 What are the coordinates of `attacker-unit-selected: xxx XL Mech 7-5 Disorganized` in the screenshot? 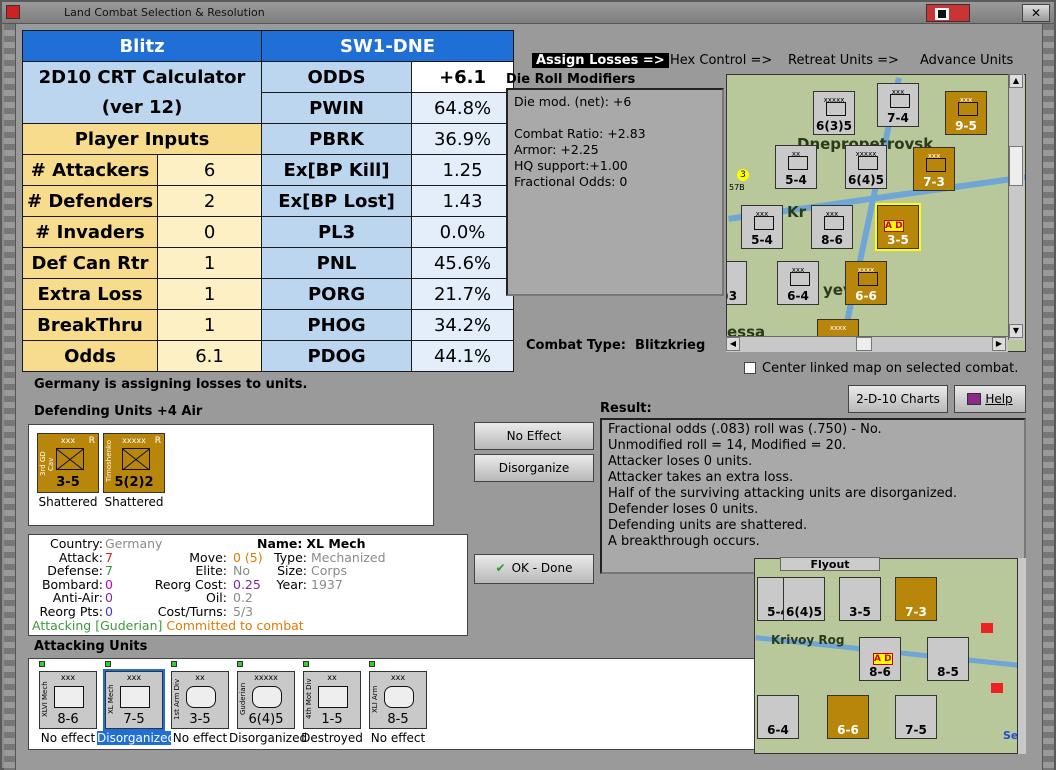 It's located at (136, 703).